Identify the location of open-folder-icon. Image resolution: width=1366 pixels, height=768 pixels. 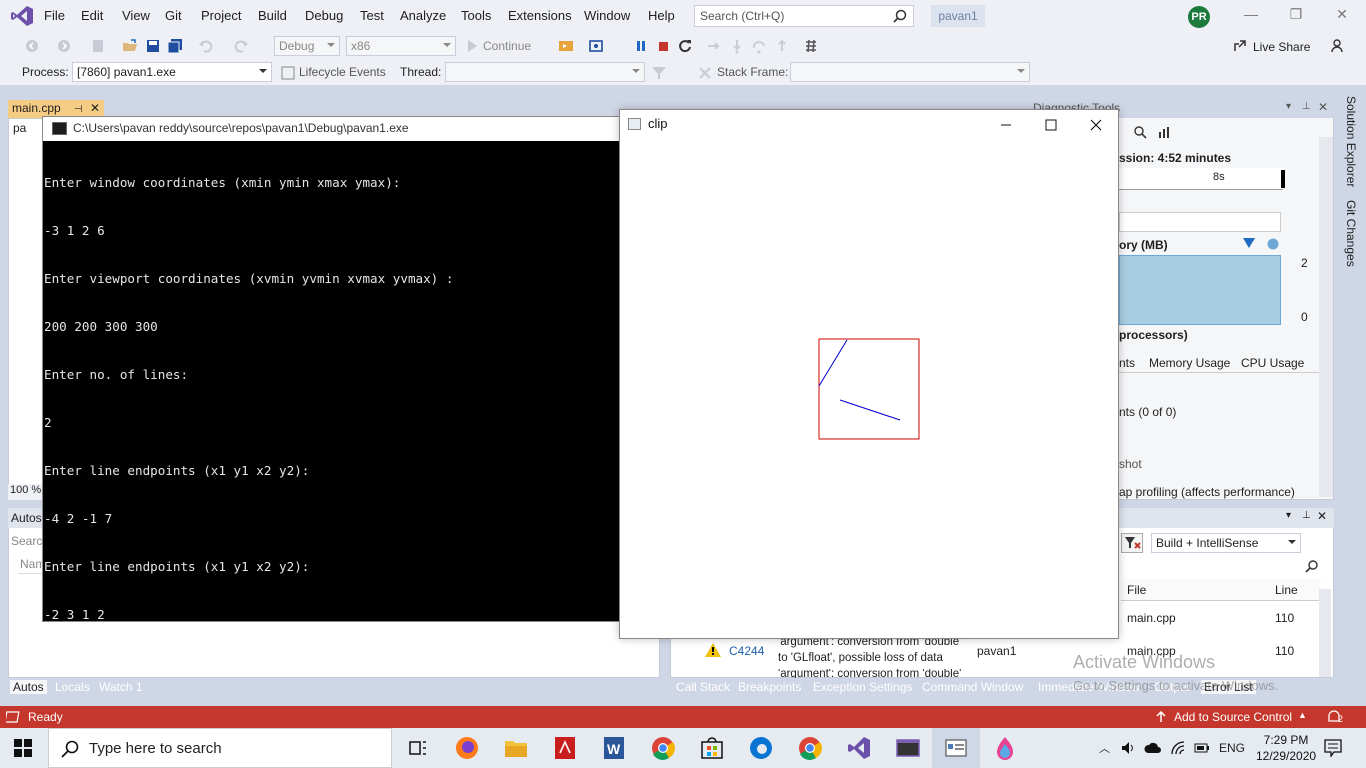
(130, 46).